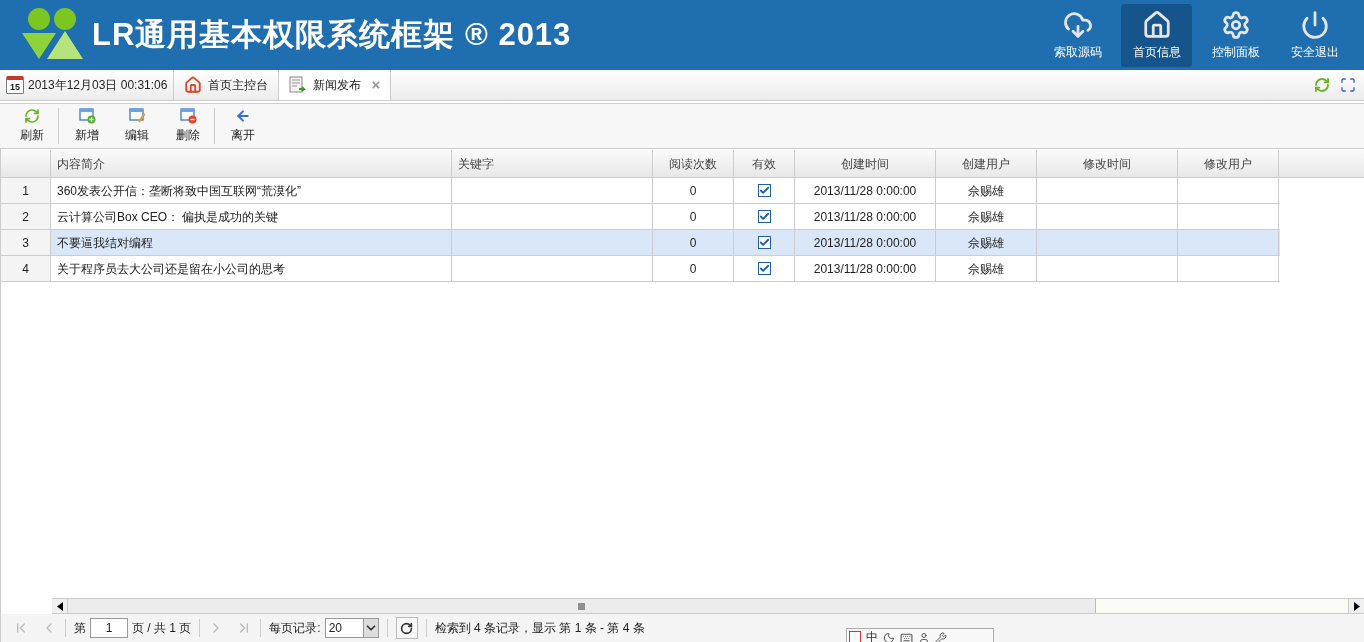 This screenshot has height=642, width=1364. What do you see at coordinates (26, 216) in the screenshot?
I see `row-number: 2` at bounding box center [26, 216].